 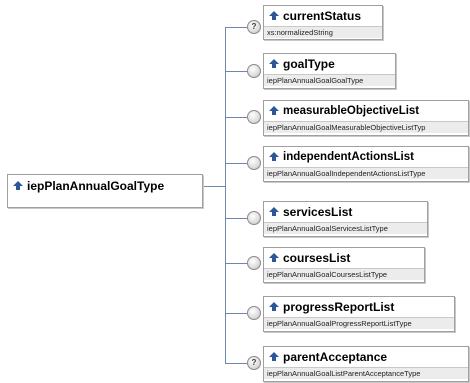 What do you see at coordinates (339, 307) in the screenshot?
I see `element-name: progressReportList` at bounding box center [339, 307].